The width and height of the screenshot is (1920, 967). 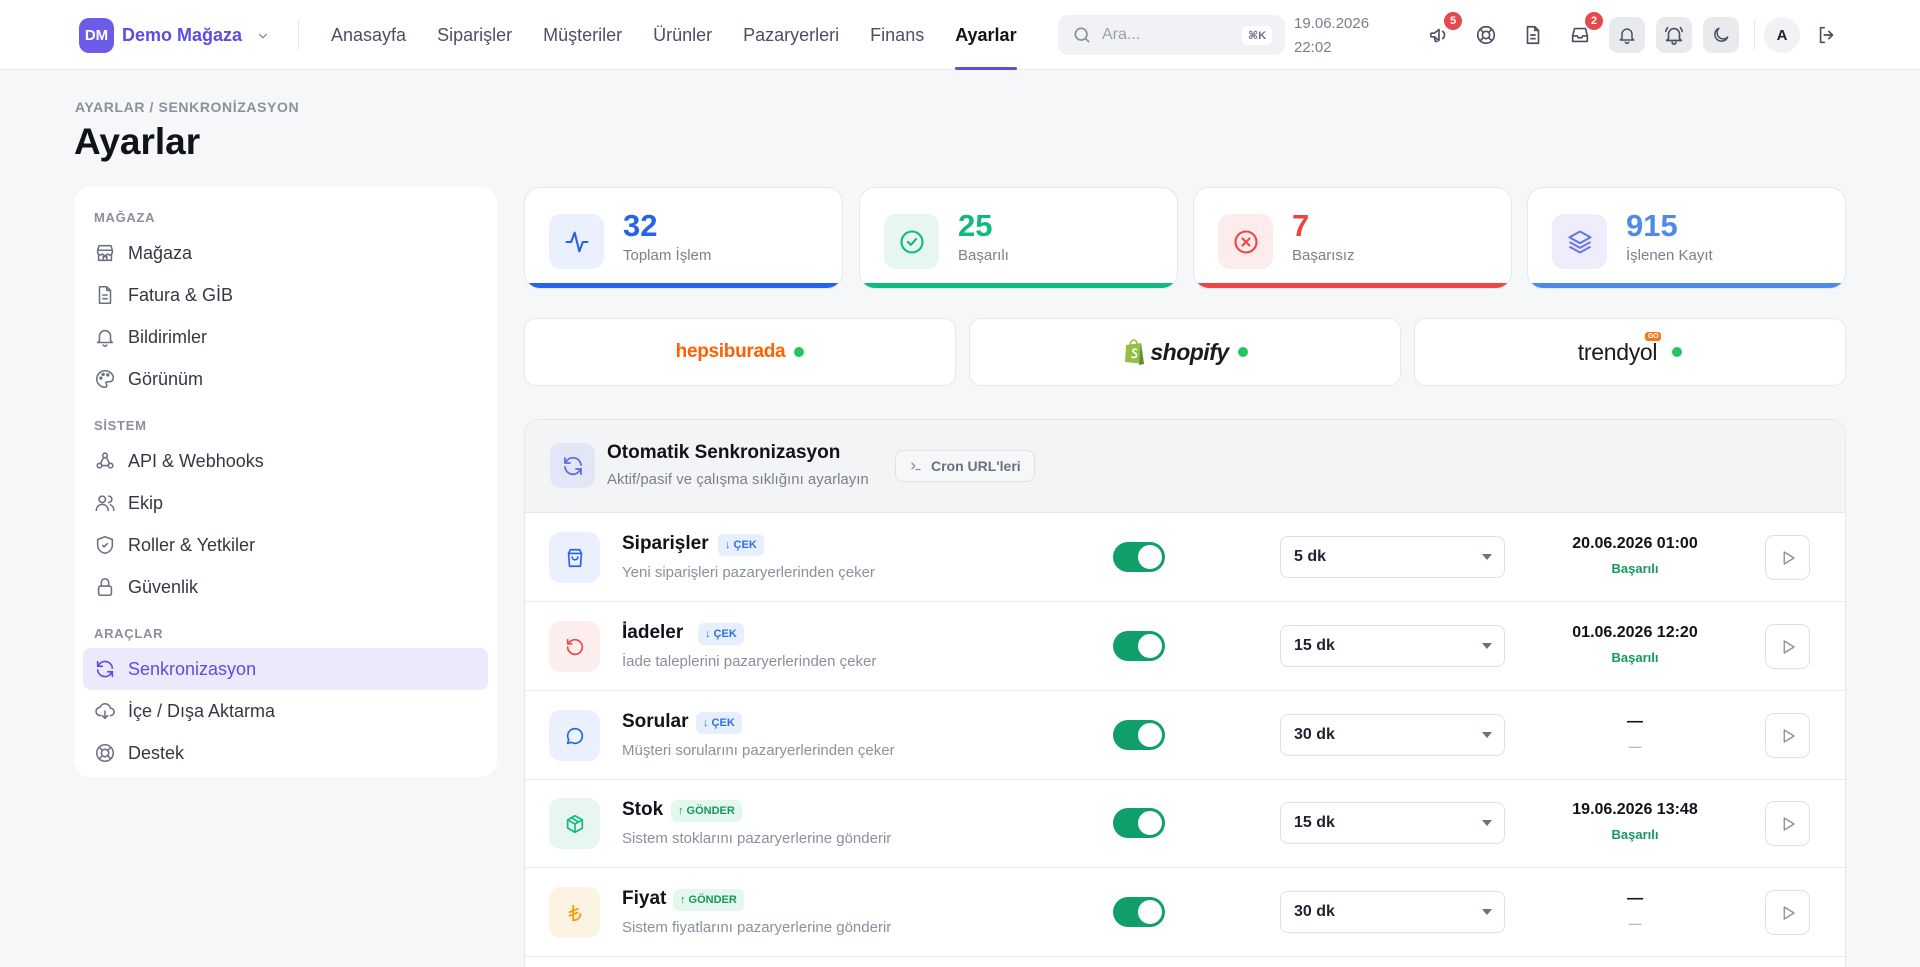 I want to click on hepsiburada-logo: hepsiburada, so click(x=730, y=351).